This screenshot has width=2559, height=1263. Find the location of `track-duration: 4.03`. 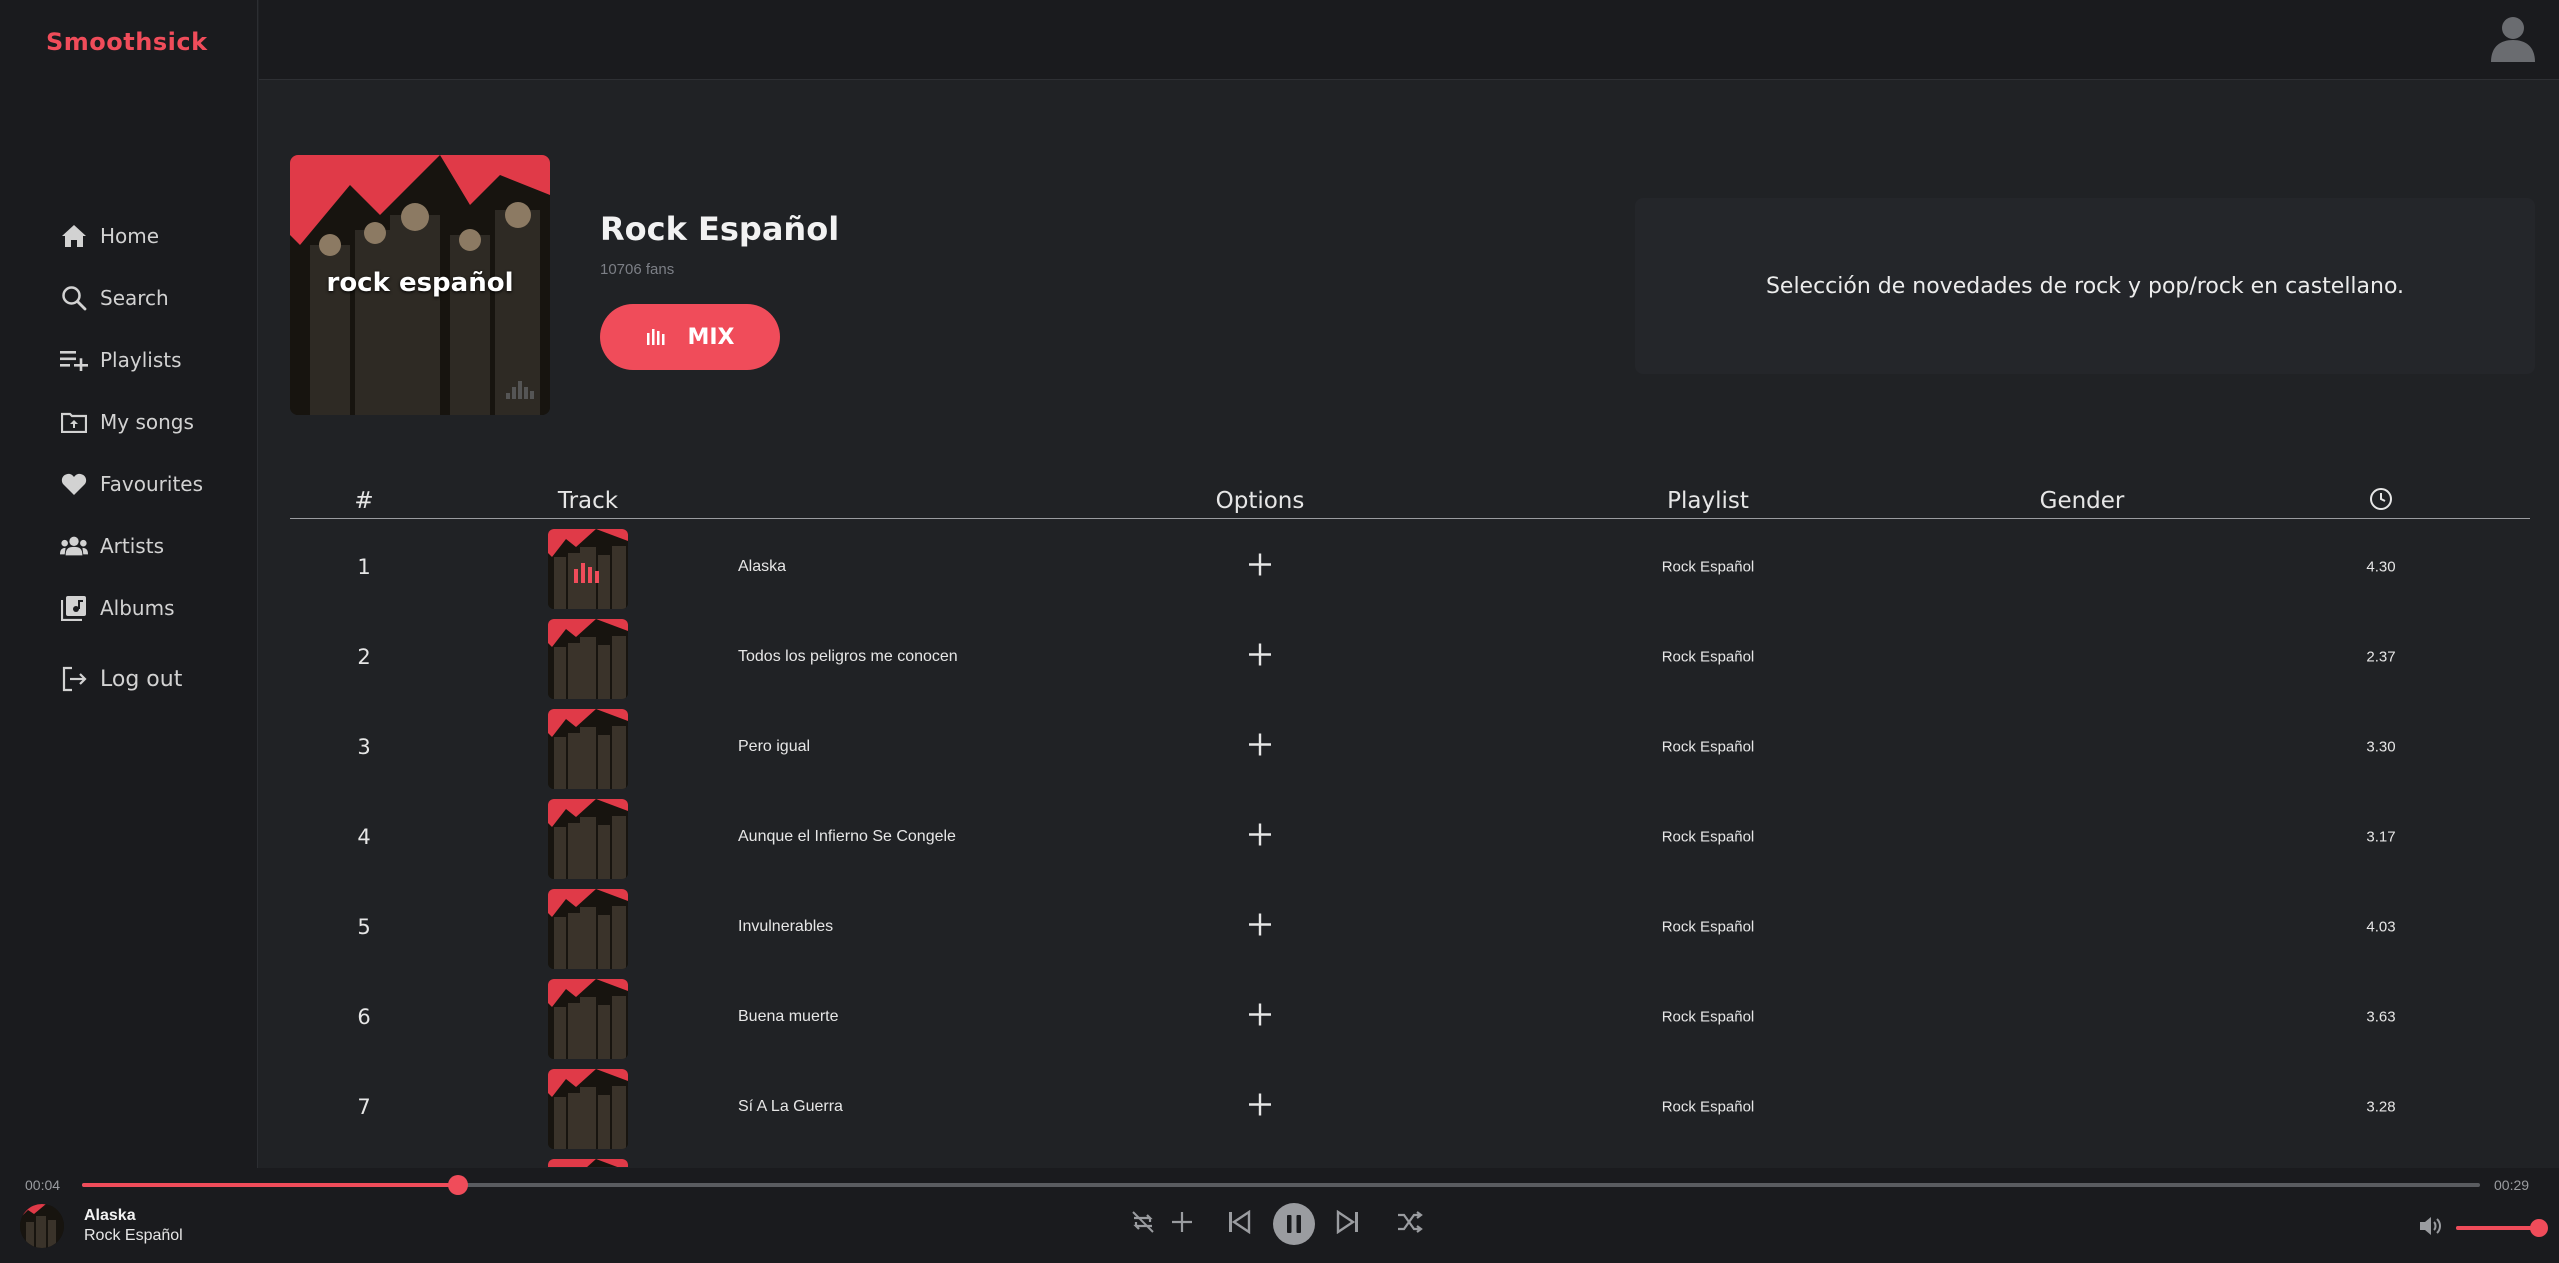

track-duration: 4.03 is located at coordinates (2381, 927).